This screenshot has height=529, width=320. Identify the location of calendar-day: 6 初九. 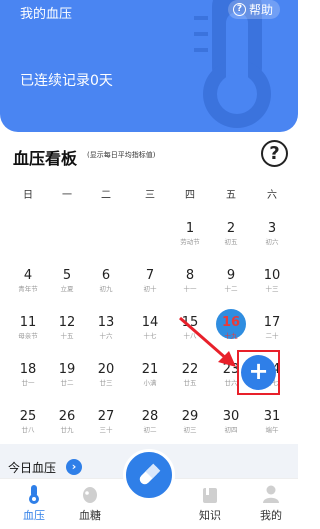
(106, 281).